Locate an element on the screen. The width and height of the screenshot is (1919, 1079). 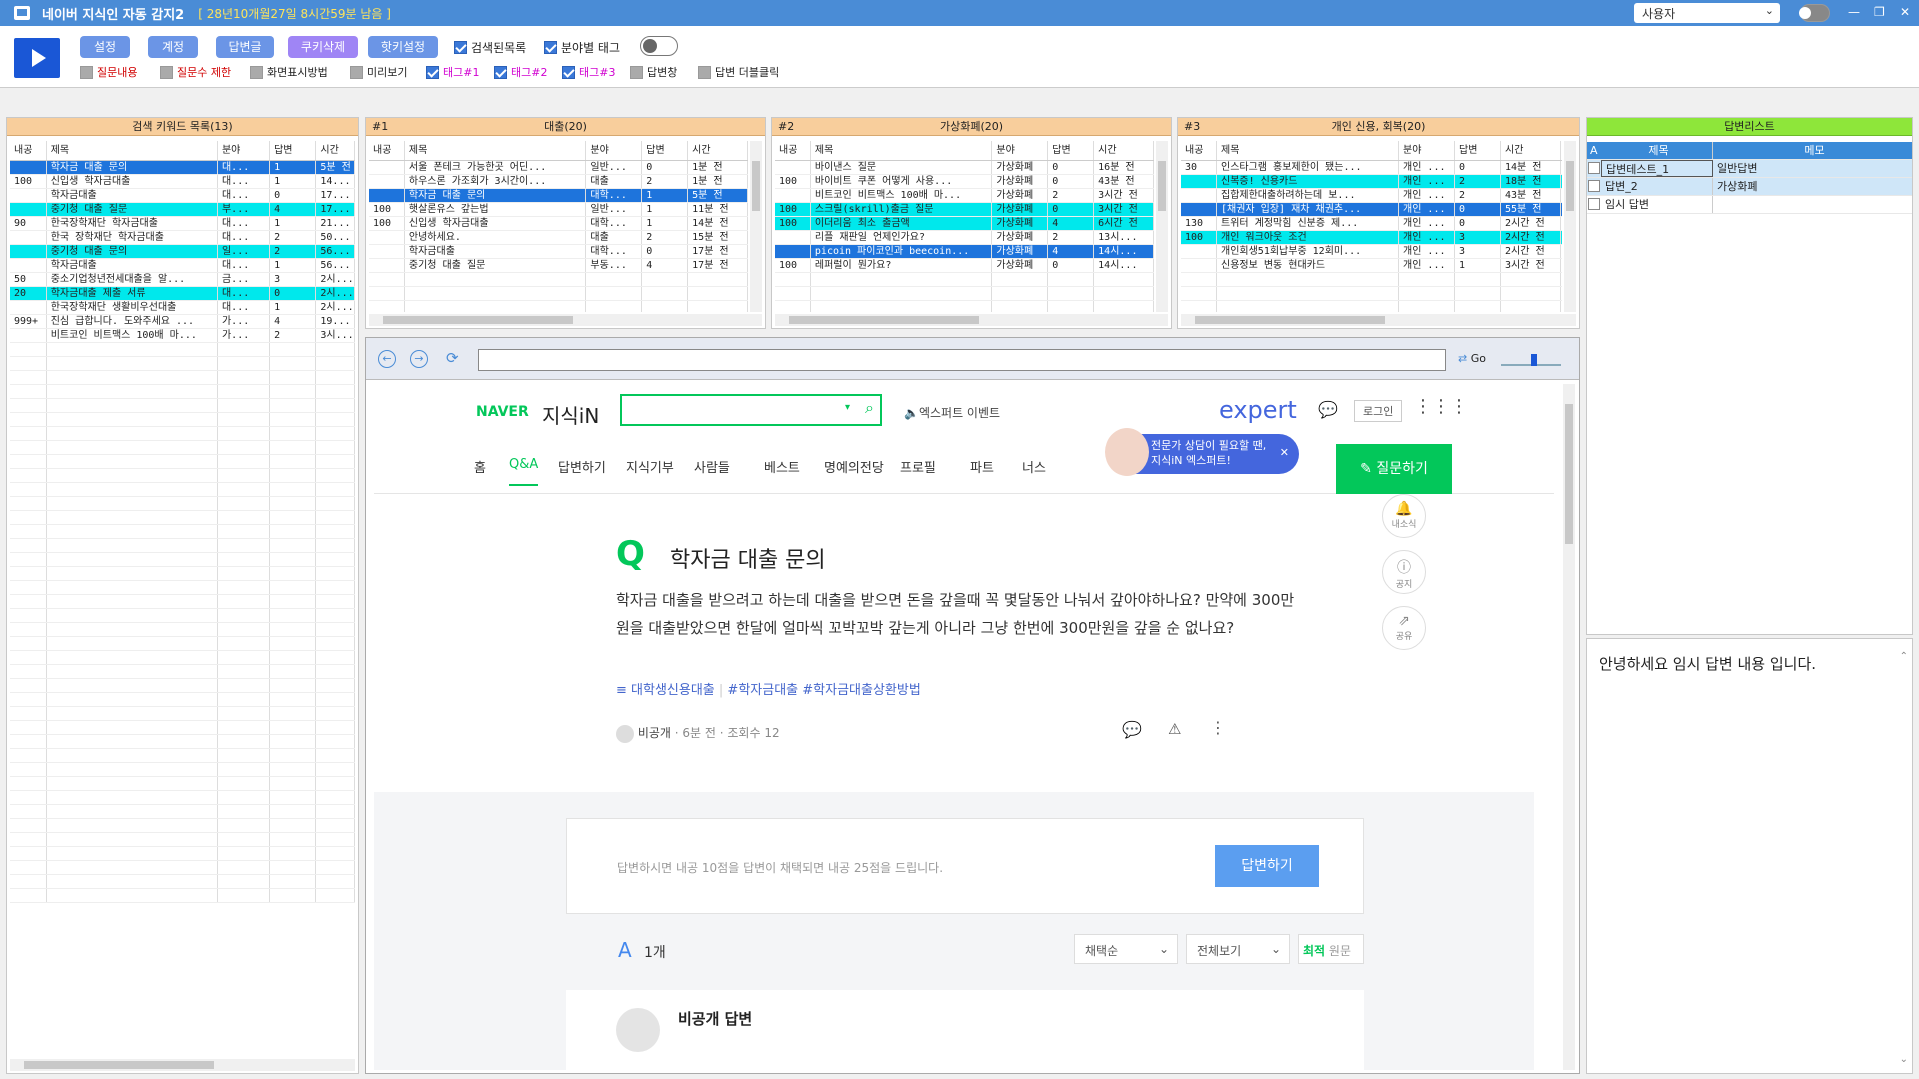
table-row: 서울 폰테크 가능한곳 어딘... 일반... 0 1분 전 is located at coordinates (558, 168).